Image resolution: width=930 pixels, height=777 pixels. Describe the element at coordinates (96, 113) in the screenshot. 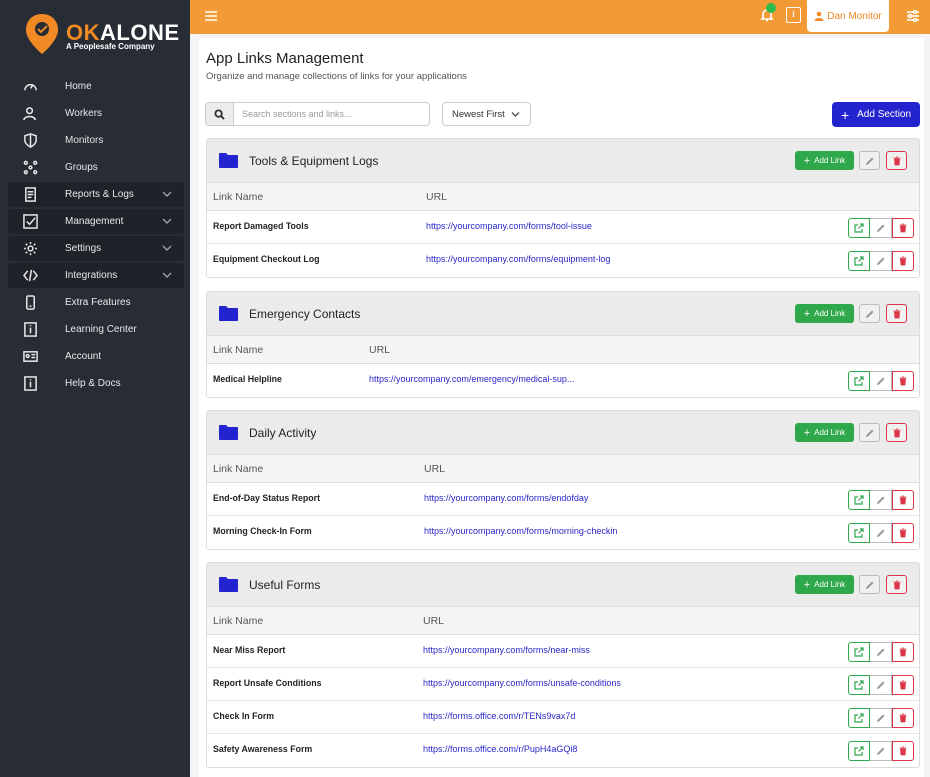

I see `sidebar-item-workers: Workers` at that location.